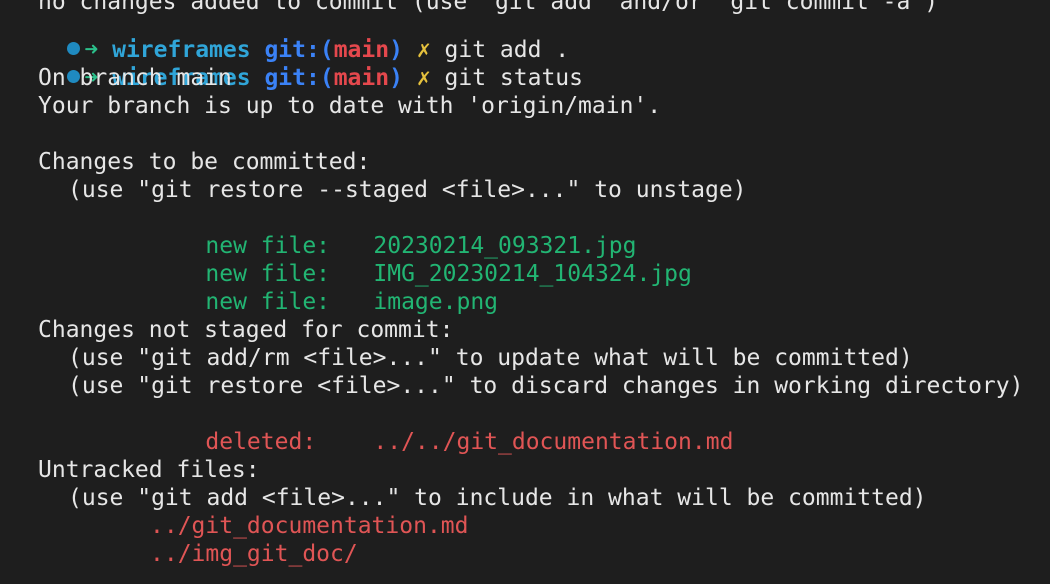 The width and height of the screenshot is (1050, 584). Describe the element at coordinates (309, 526) in the screenshot. I see `untracked-file: ../git_documentation.md` at that location.